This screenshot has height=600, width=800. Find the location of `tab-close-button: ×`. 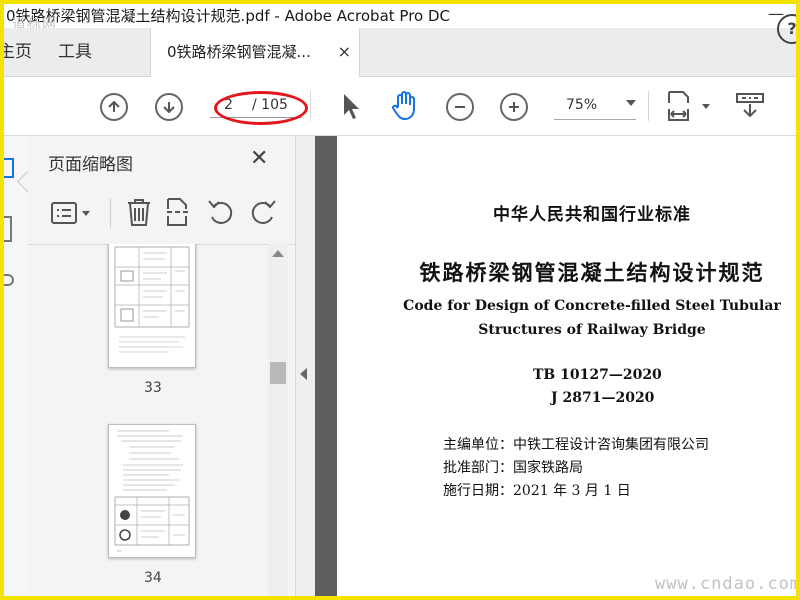

tab-close-button: × is located at coordinates (344, 52).